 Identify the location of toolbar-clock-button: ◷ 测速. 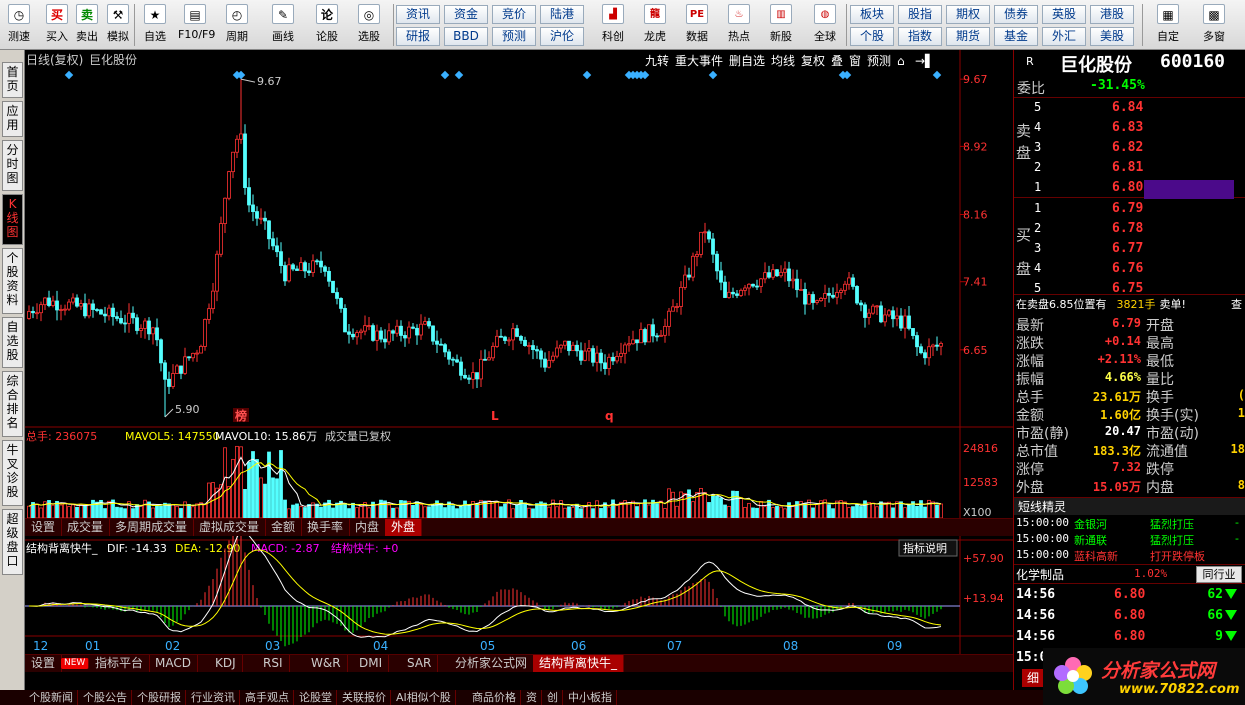
(19, 25).